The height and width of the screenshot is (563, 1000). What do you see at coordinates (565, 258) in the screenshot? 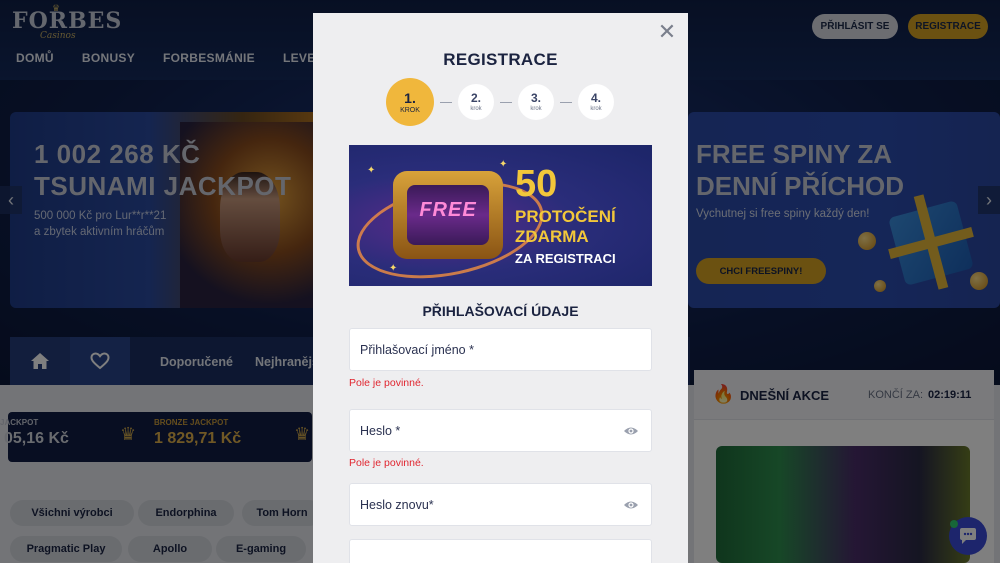
I see `promo-line-4: ZA REGISTRACI` at bounding box center [565, 258].